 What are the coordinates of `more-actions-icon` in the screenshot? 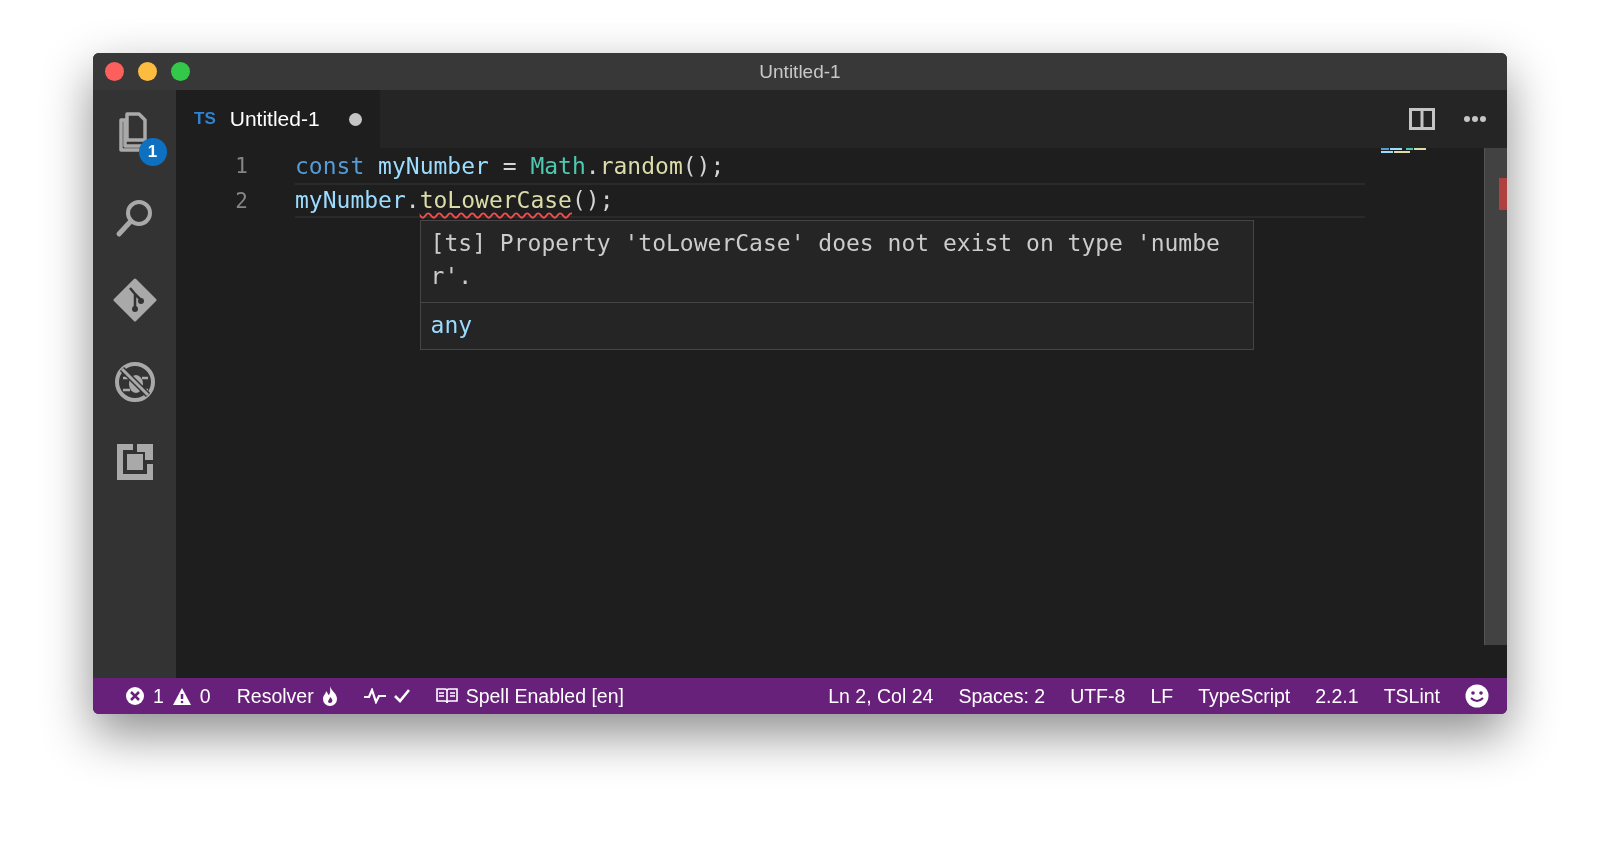 It's located at (1475, 119).